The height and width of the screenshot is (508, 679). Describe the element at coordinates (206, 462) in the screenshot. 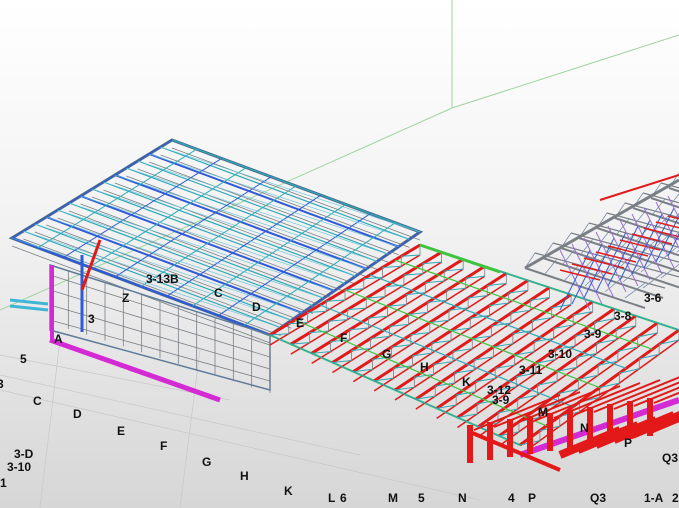

I see `grid-label-g: G` at that location.